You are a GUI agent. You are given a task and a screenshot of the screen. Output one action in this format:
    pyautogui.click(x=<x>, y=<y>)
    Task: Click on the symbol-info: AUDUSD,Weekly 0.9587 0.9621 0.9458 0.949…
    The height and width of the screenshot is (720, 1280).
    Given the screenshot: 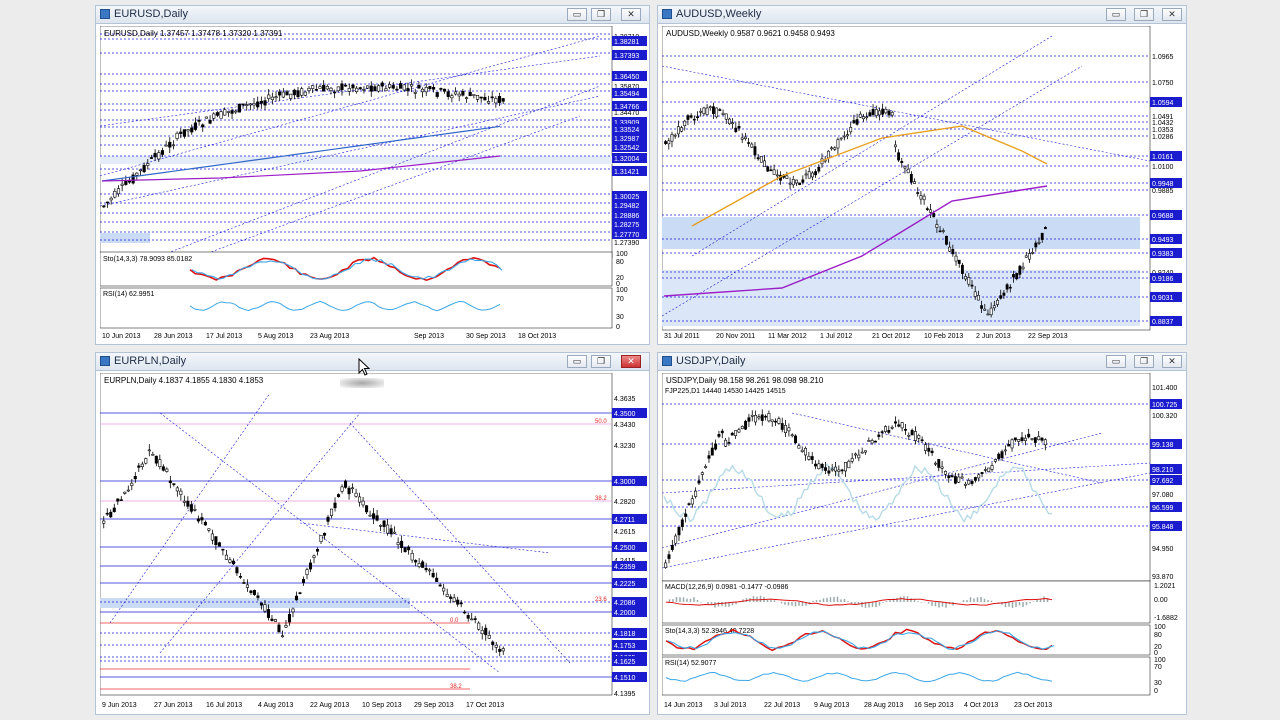 What is the action you would take?
    pyautogui.click(x=750, y=33)
    